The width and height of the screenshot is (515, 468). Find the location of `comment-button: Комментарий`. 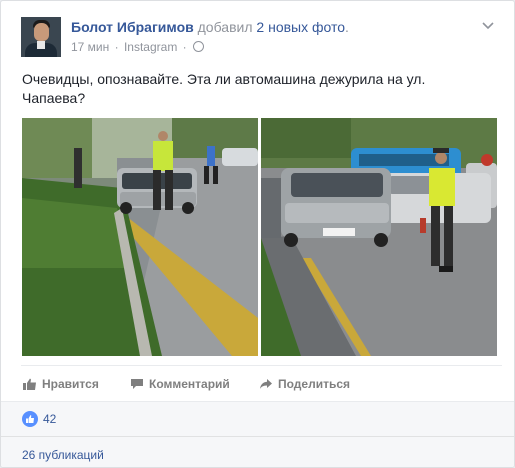

comment-button: Комментарий is located at coordinates (180, 384).